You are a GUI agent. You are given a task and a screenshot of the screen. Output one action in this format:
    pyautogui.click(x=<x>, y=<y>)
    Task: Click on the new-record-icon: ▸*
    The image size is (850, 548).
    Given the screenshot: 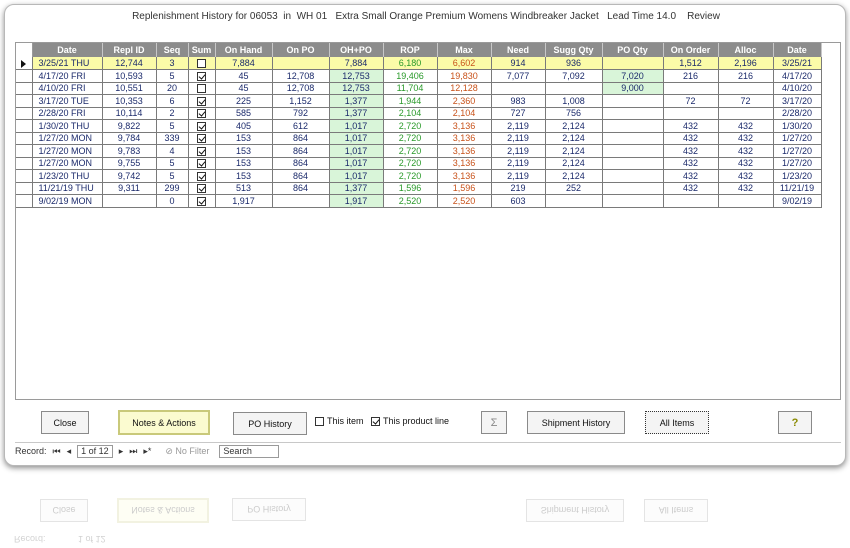 What is the action you would take?
    pyautogui.click(x=147, y=451)
    